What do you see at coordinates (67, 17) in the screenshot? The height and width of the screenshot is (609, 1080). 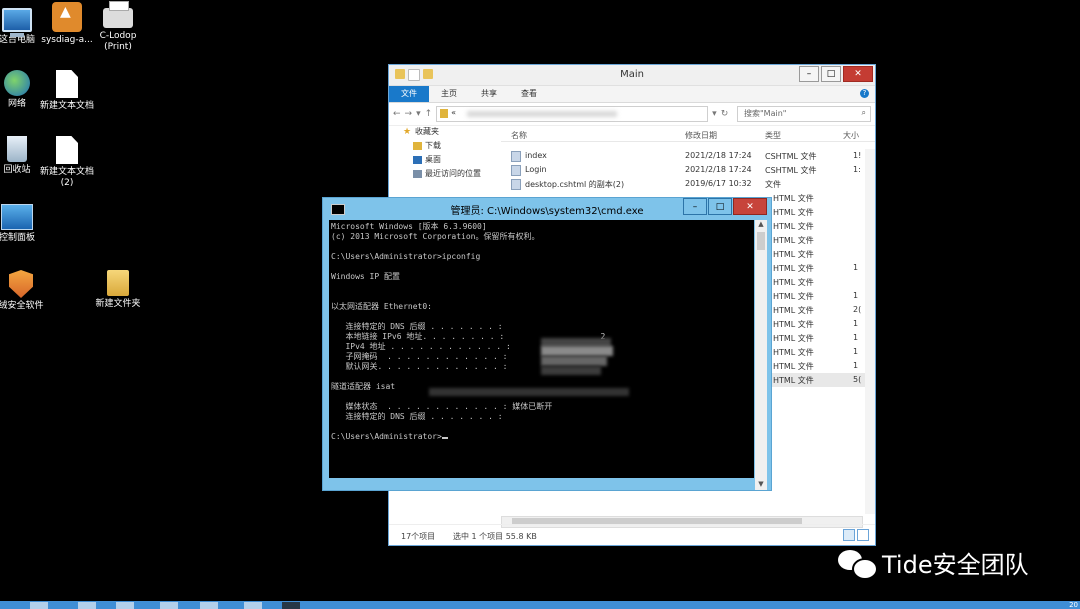 I see `installer-icon` at bounding box center [67, 17].